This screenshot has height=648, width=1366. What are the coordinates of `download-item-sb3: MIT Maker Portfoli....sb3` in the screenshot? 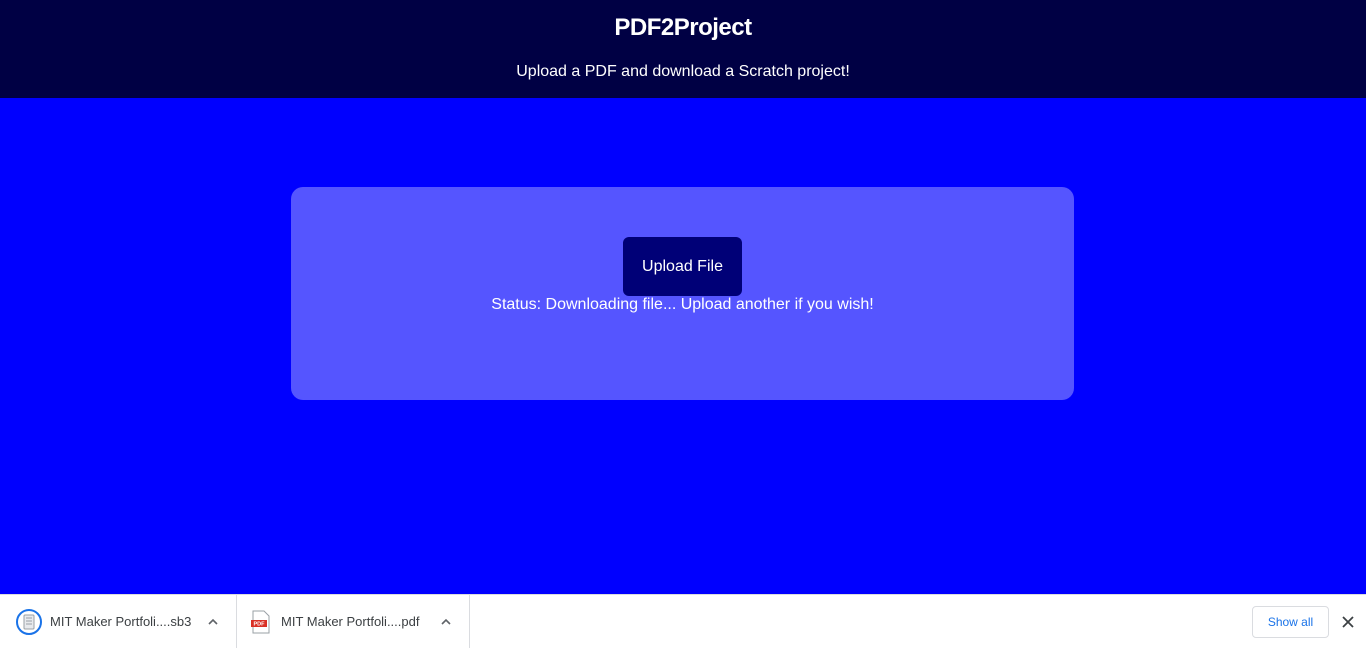 It's located at (118, 621).